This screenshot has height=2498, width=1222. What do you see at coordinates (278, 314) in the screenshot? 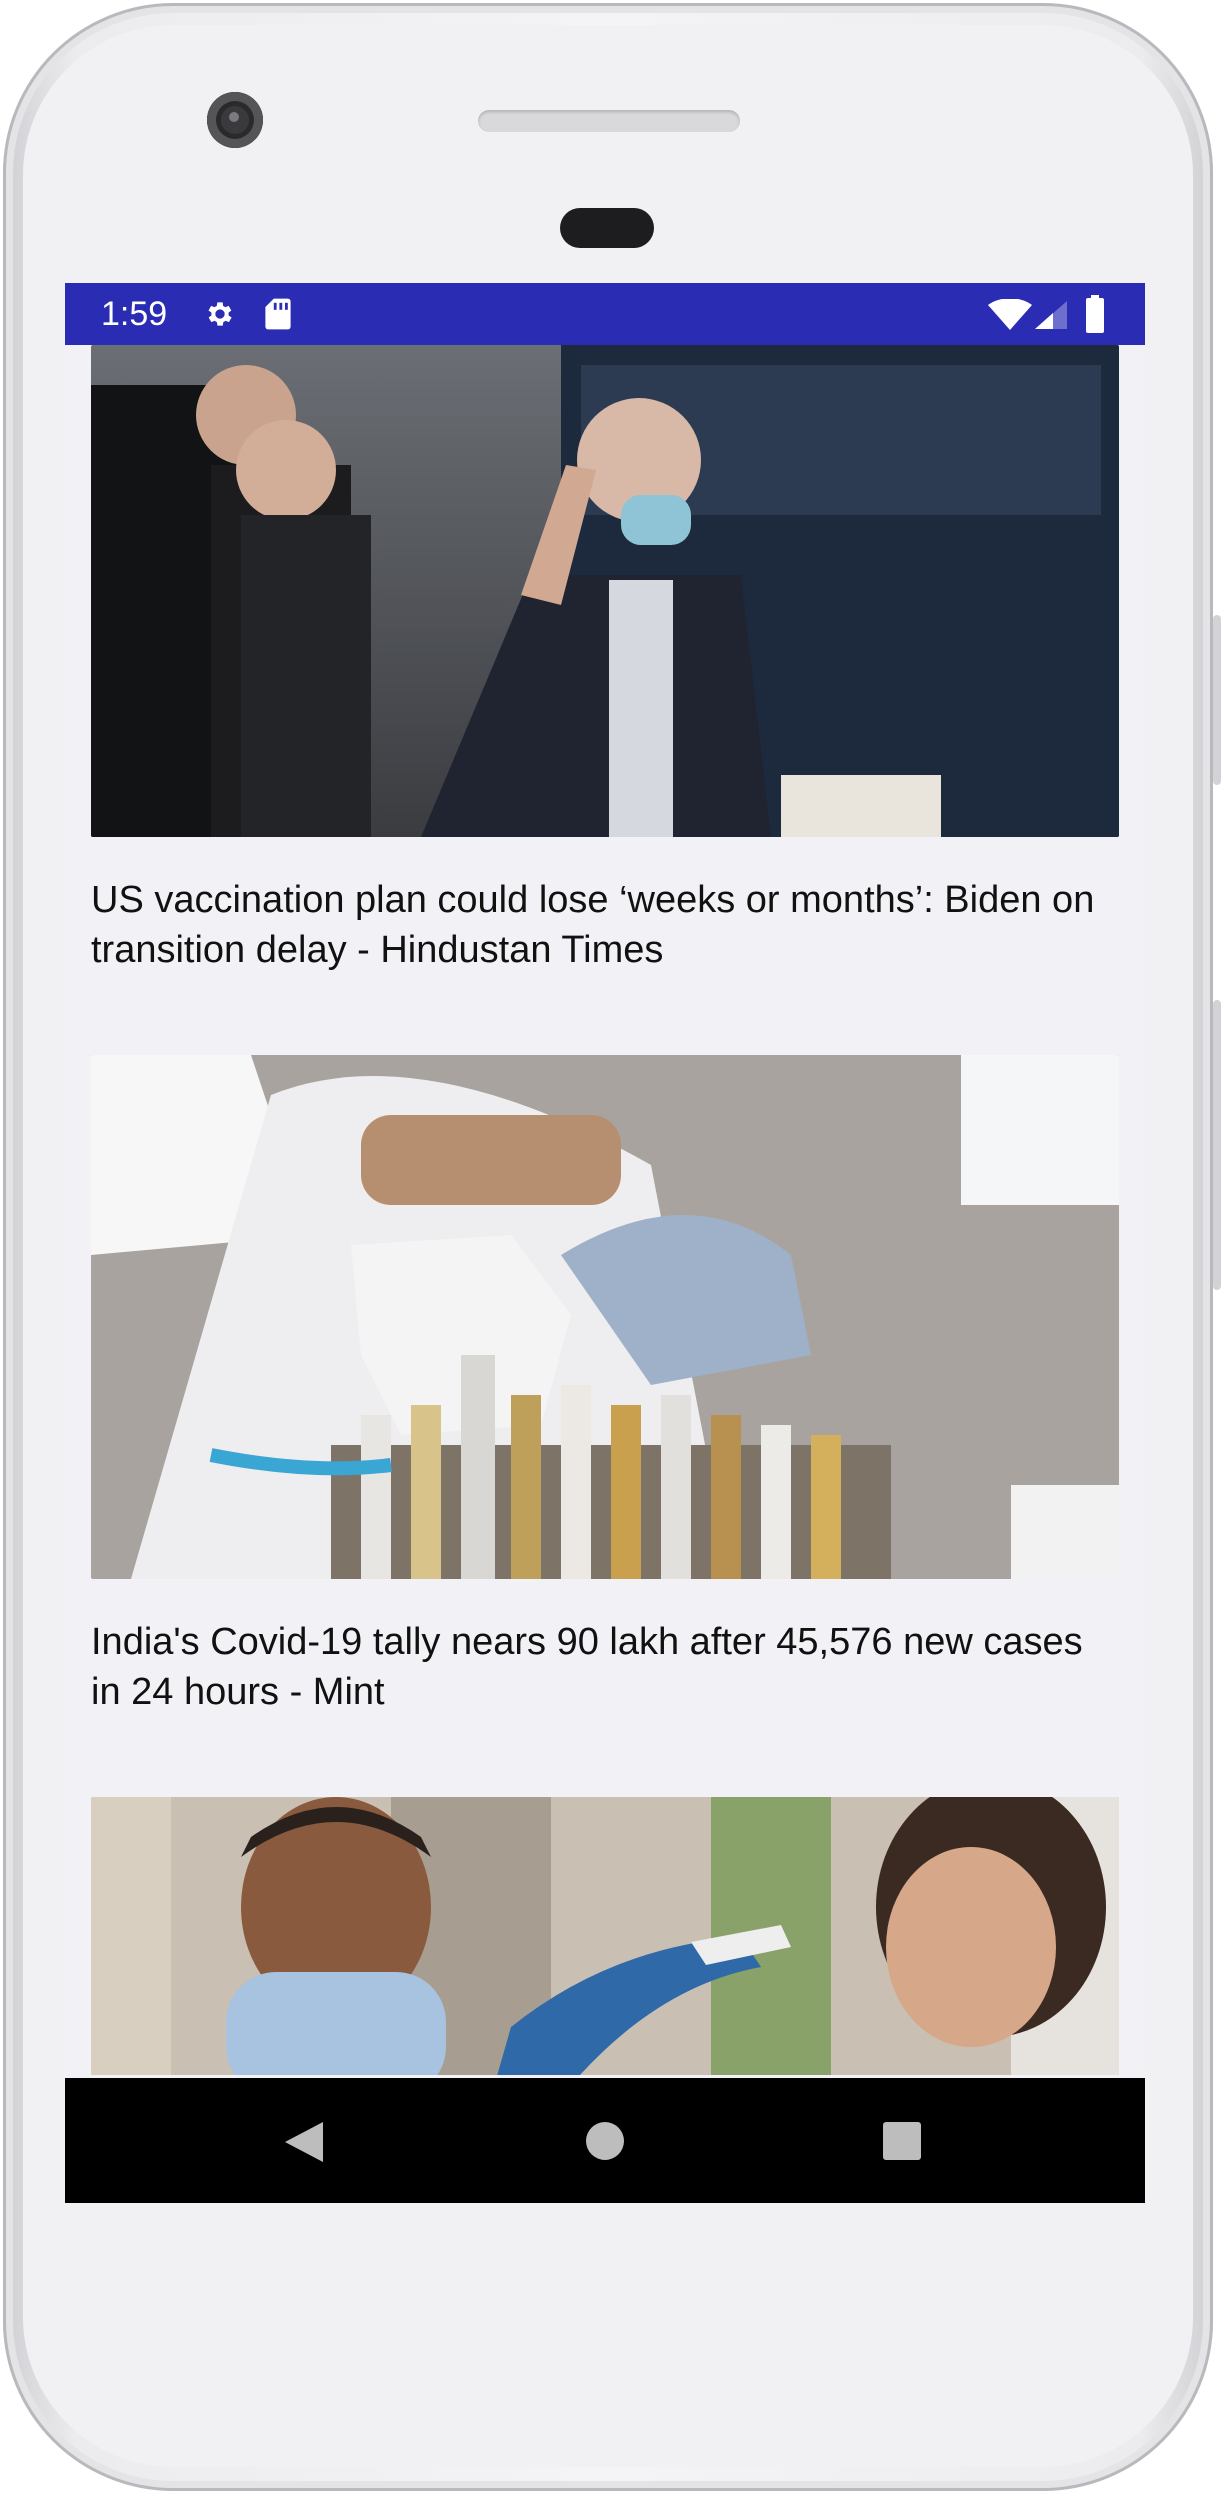
I see `sd-card-icon` at bounding box center [278, 314].